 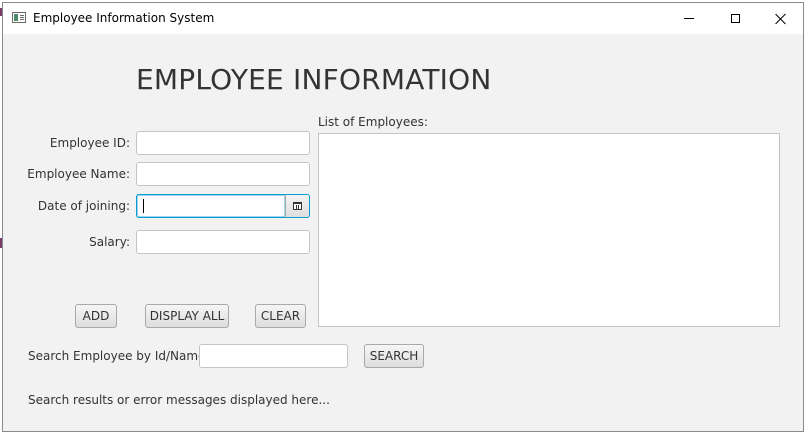 I want to click on maximize-button, so click(x=735, y=18).